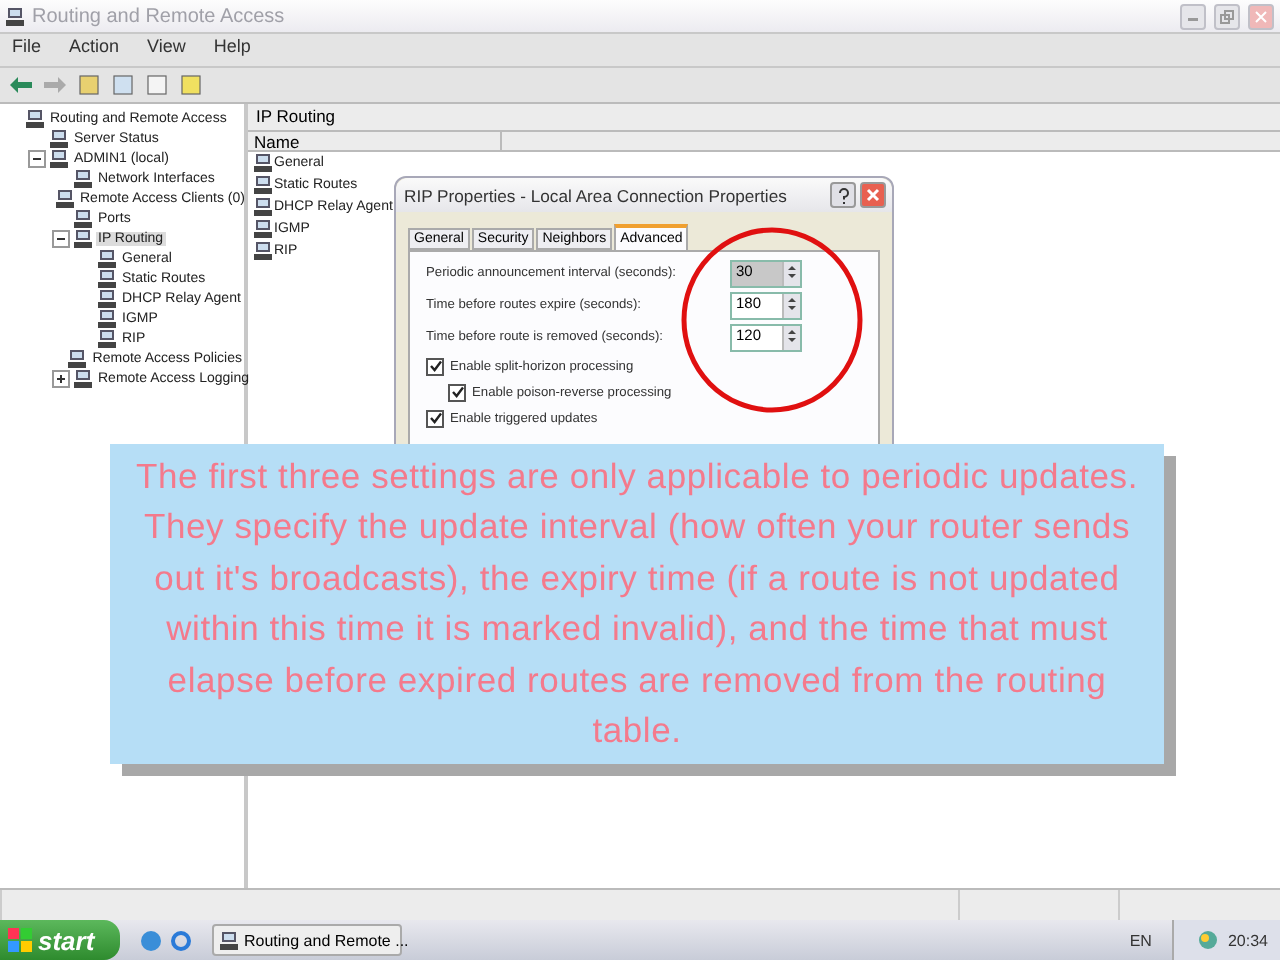 This screenshot has width=1280, height=960. Describe the element at coordinates (596, 195) in the screenshot. I see `dialog-title: RIP Properties - Local Area Connection Properties` at that location.